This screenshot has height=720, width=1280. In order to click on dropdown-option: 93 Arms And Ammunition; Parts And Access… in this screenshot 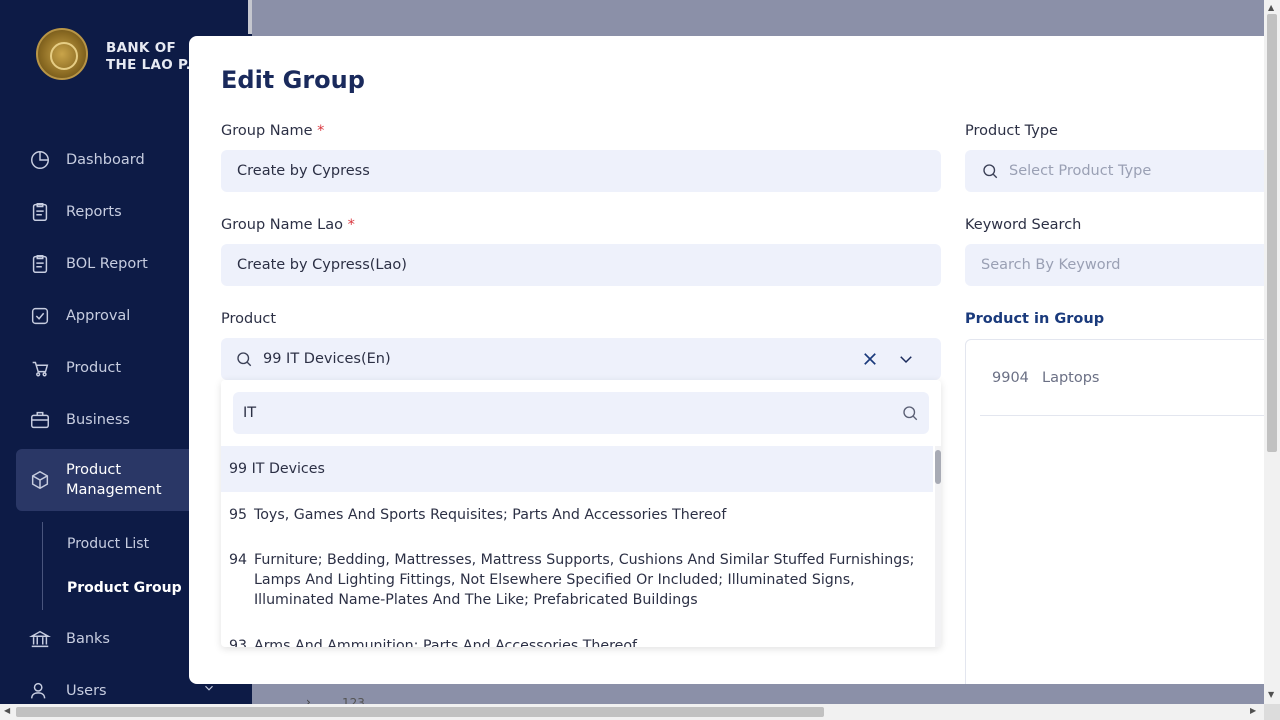, I will do `click(577, 633)`.